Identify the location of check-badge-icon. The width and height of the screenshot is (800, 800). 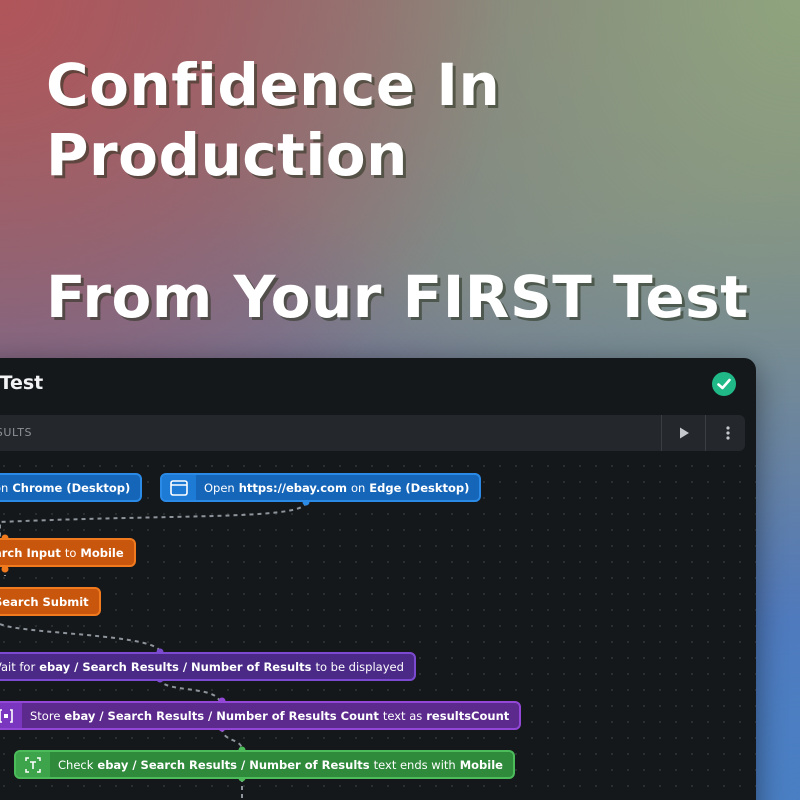
(724, 384).